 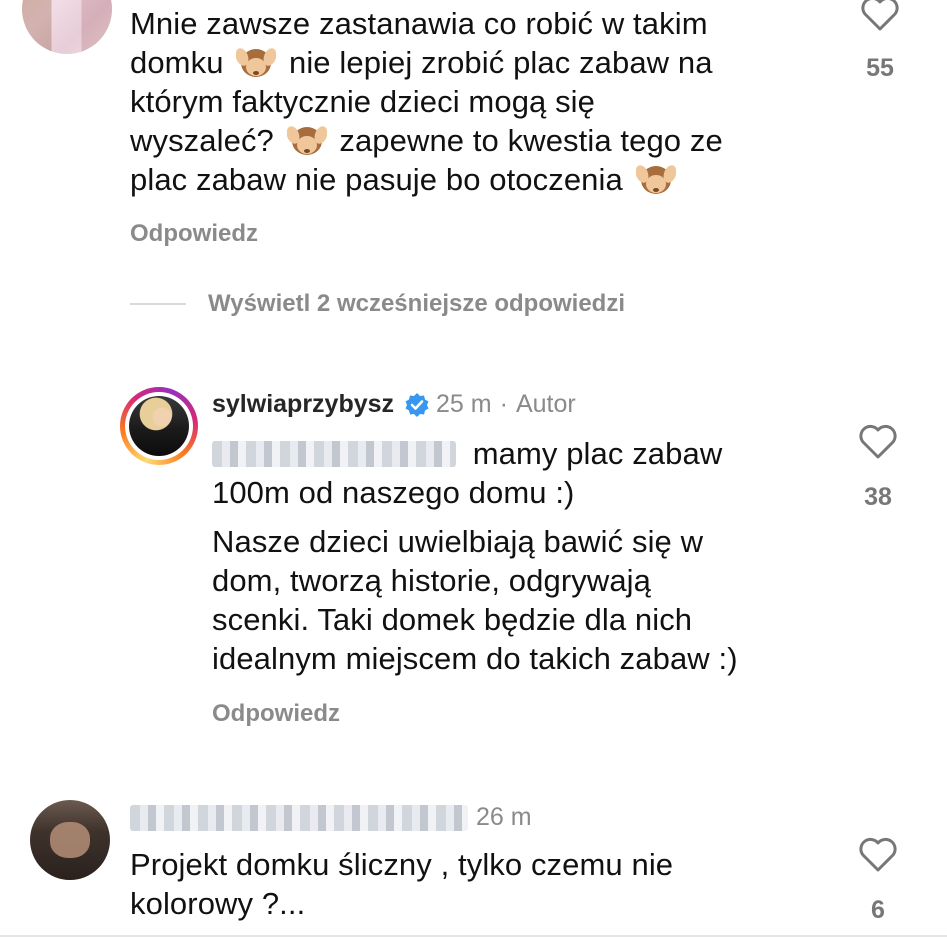 What do you see at coordinates (880, 68) in the screenshot?
I see `like-count: 55` at bounding box center [880, 68].